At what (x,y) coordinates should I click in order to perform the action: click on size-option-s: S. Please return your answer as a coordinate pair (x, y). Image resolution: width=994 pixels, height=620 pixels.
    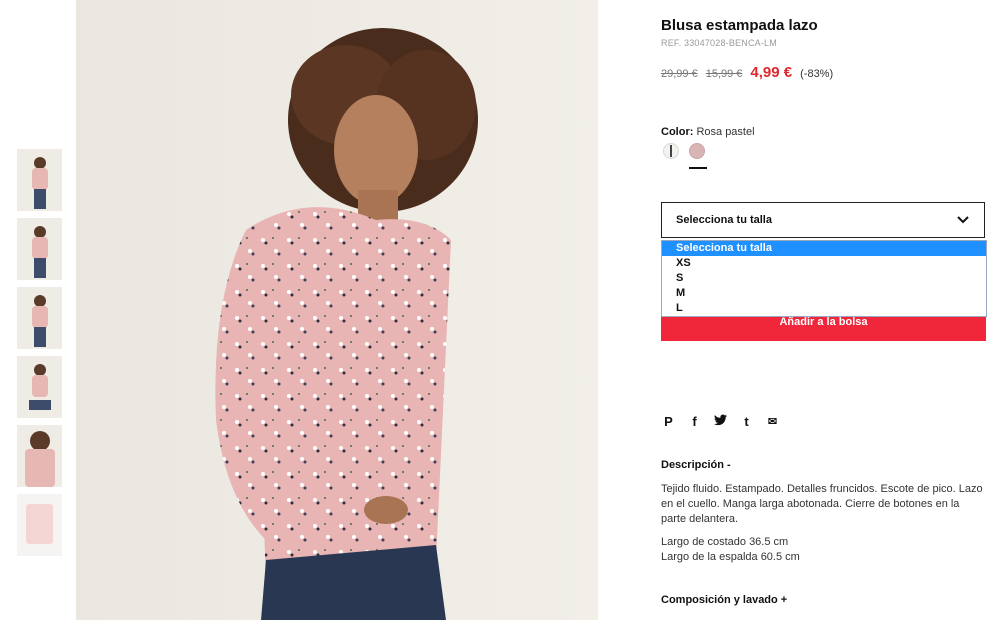
    Looking at the image, I should click on (824, 278).